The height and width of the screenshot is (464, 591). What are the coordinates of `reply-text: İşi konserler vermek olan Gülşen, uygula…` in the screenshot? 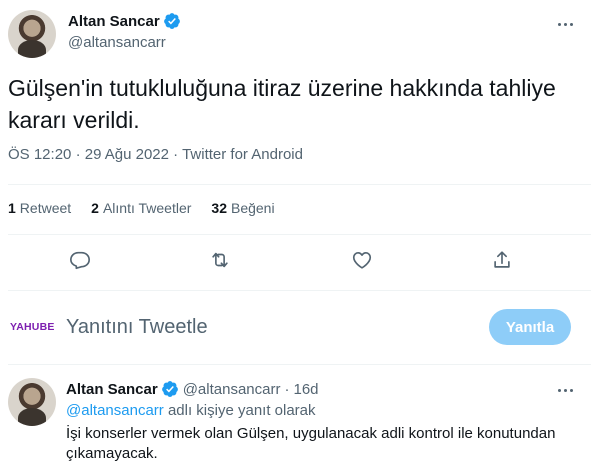 It's located at (311, 443).